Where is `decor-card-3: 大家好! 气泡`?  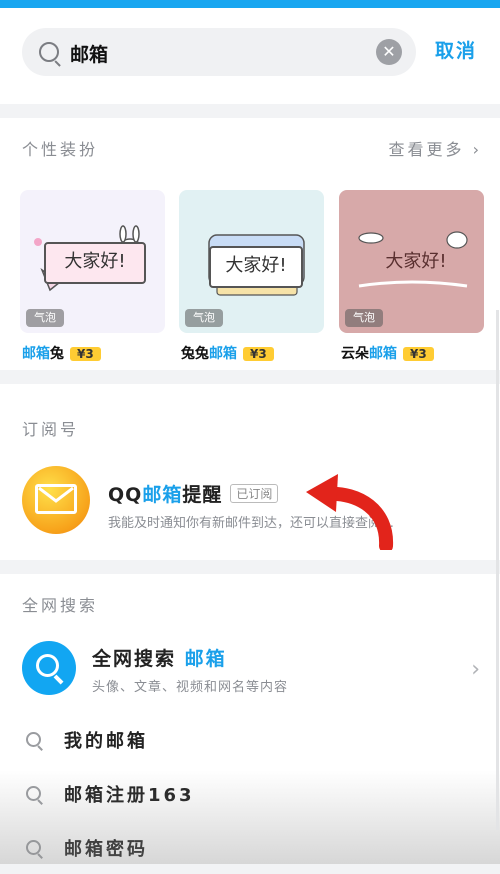 decor-card-3: 大家好! 气泡 is located at coordinates (411, 261).